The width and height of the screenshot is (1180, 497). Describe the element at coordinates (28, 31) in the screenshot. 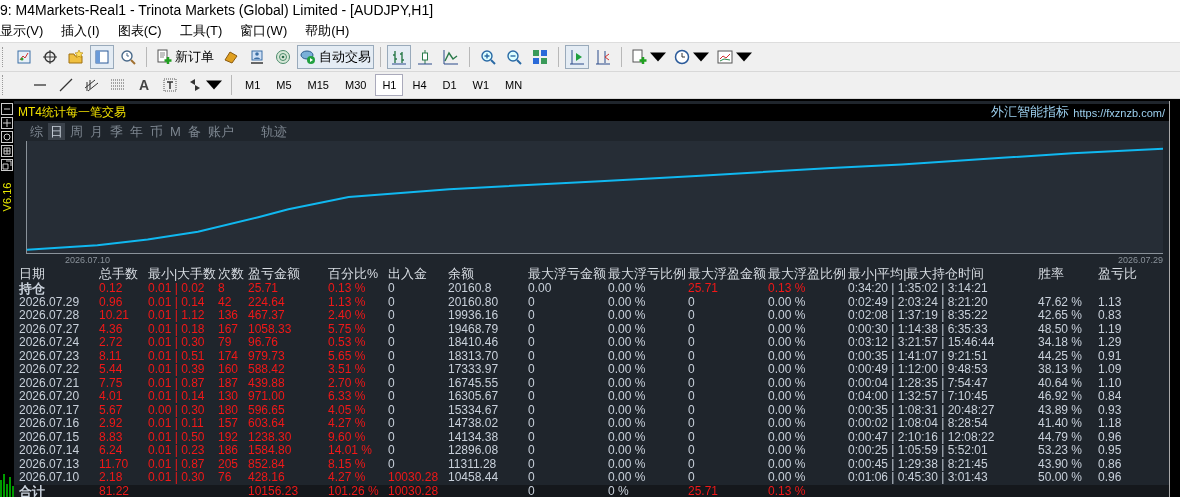

I see `menu-item: 显示(V)` at that location.